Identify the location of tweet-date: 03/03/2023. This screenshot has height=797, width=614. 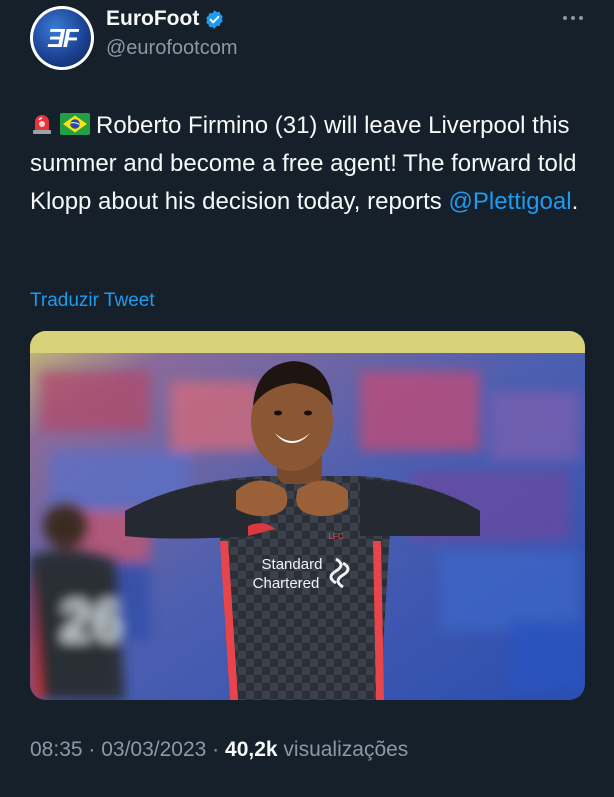
(153, 749).